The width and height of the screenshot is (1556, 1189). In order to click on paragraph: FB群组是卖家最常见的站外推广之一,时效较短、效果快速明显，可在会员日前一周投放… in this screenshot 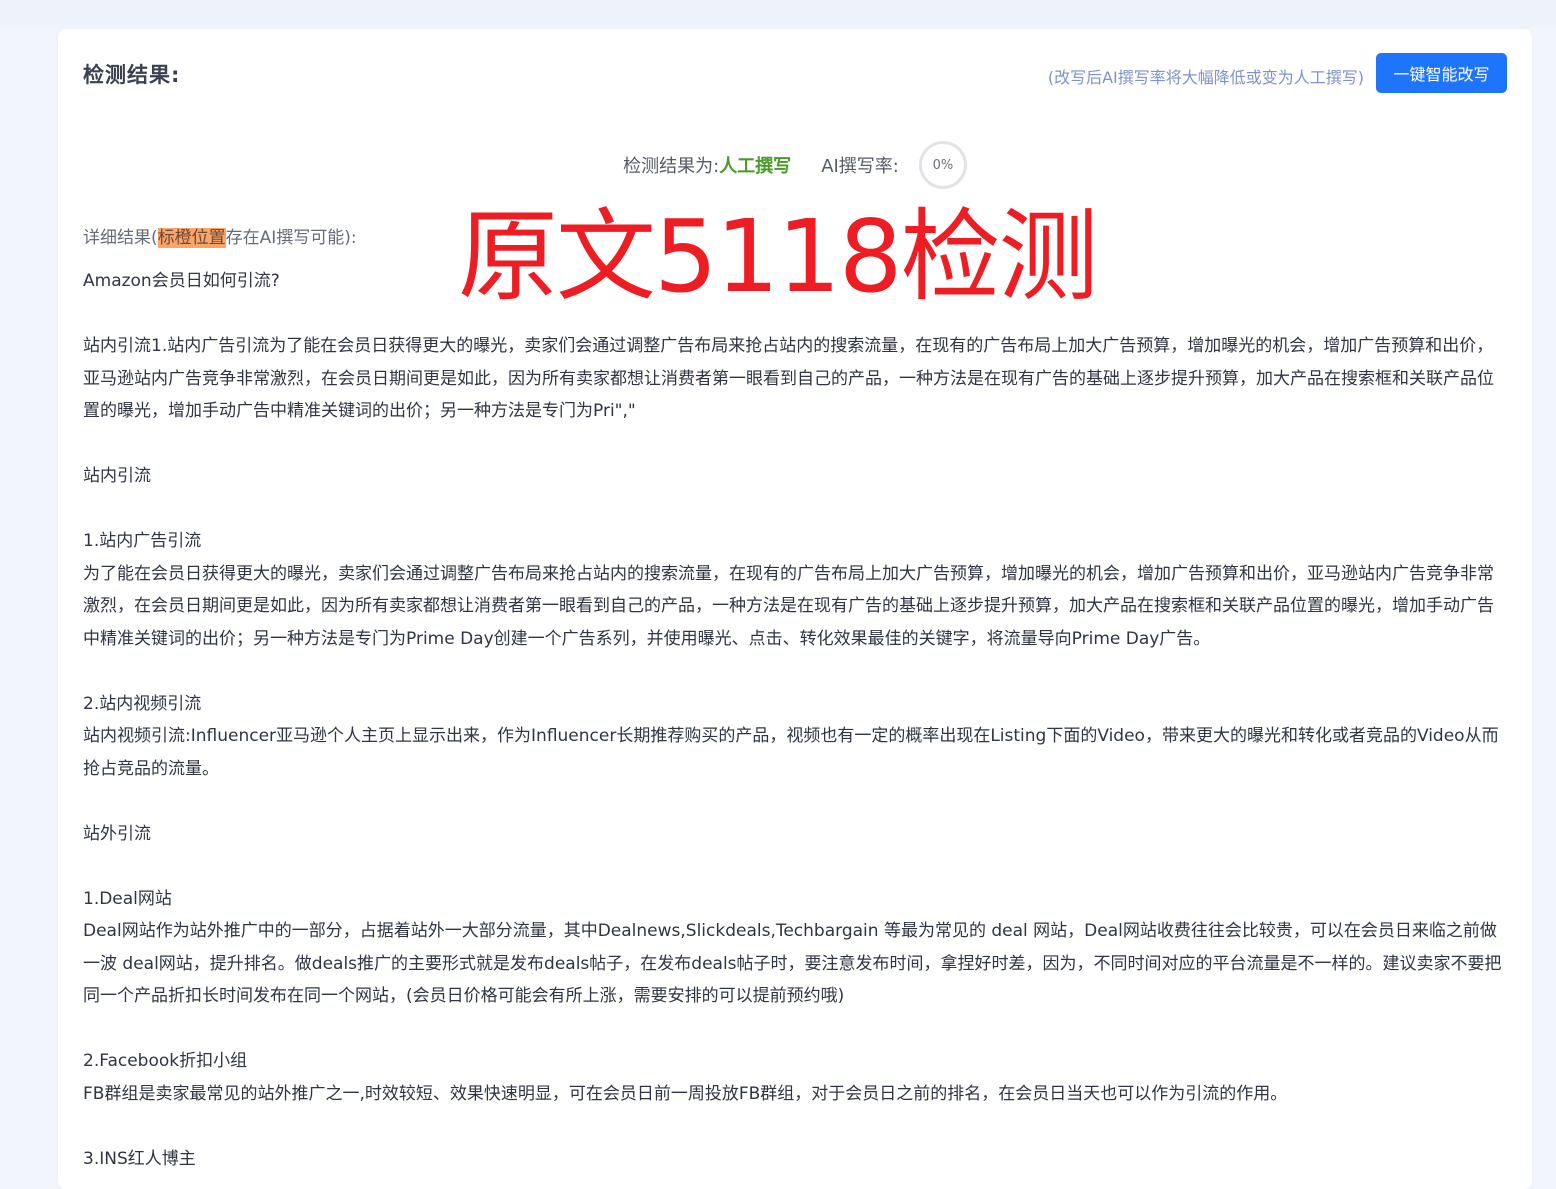, I will do `click(685, 1093)`.